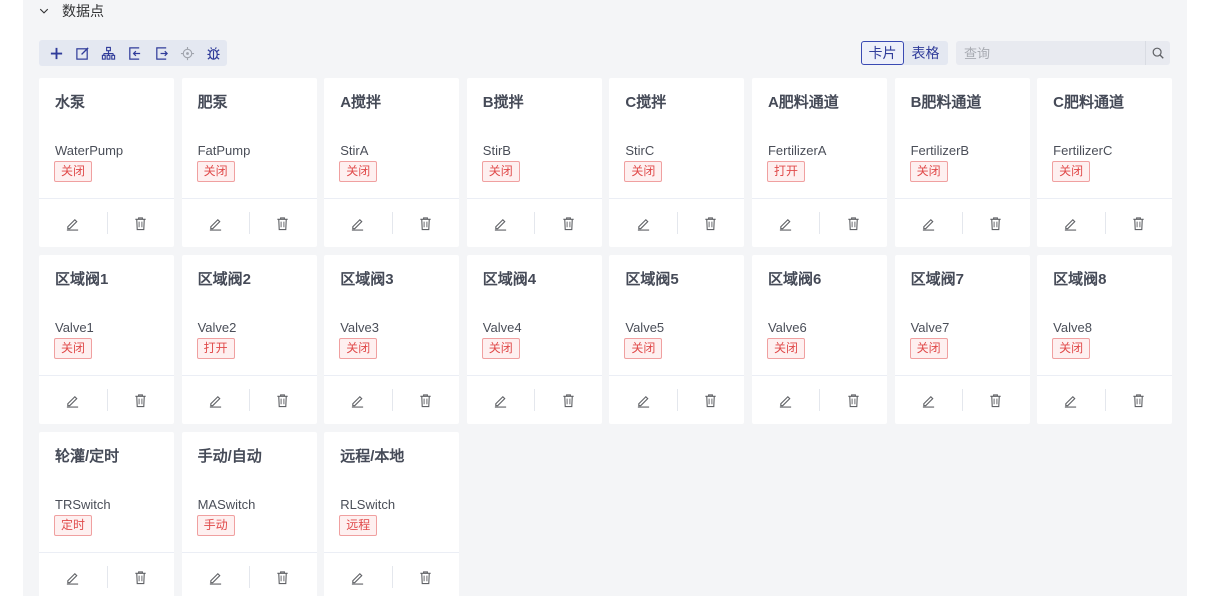  I want to click on data-point-card: 区域阀5 Valve5 关闭, so click(677, 339).